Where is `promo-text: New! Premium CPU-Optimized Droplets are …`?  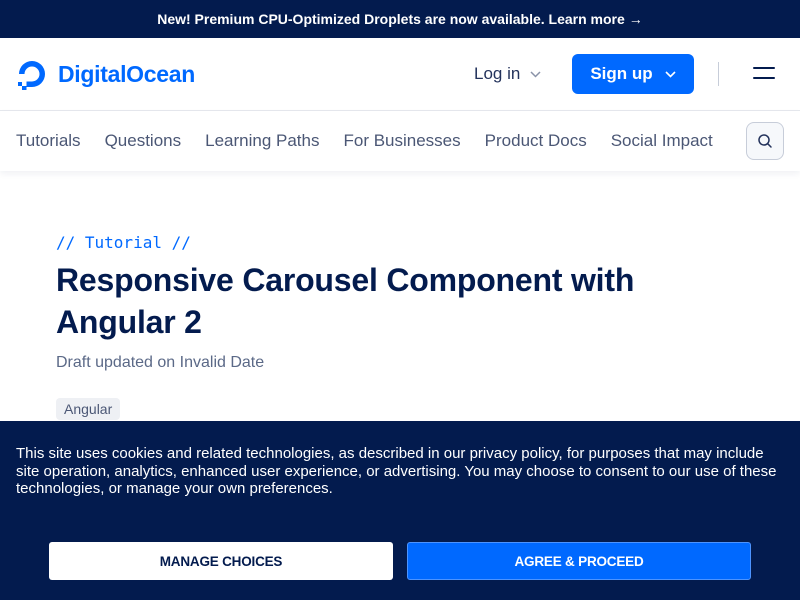
promo-text: New! Premium CPU-Optimized Droplets are … is located at coordinates (391, 19).